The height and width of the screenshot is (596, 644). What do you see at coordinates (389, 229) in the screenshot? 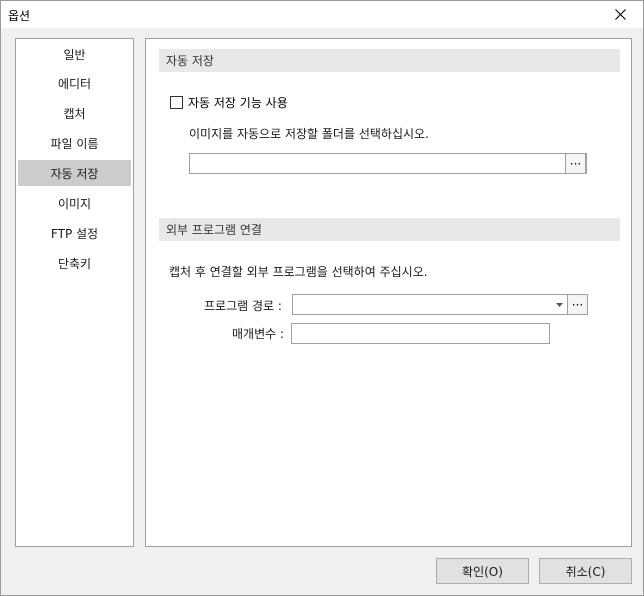
I see `external-section-header: 외부 프로그램 연결` at bounding box center [389, 229].